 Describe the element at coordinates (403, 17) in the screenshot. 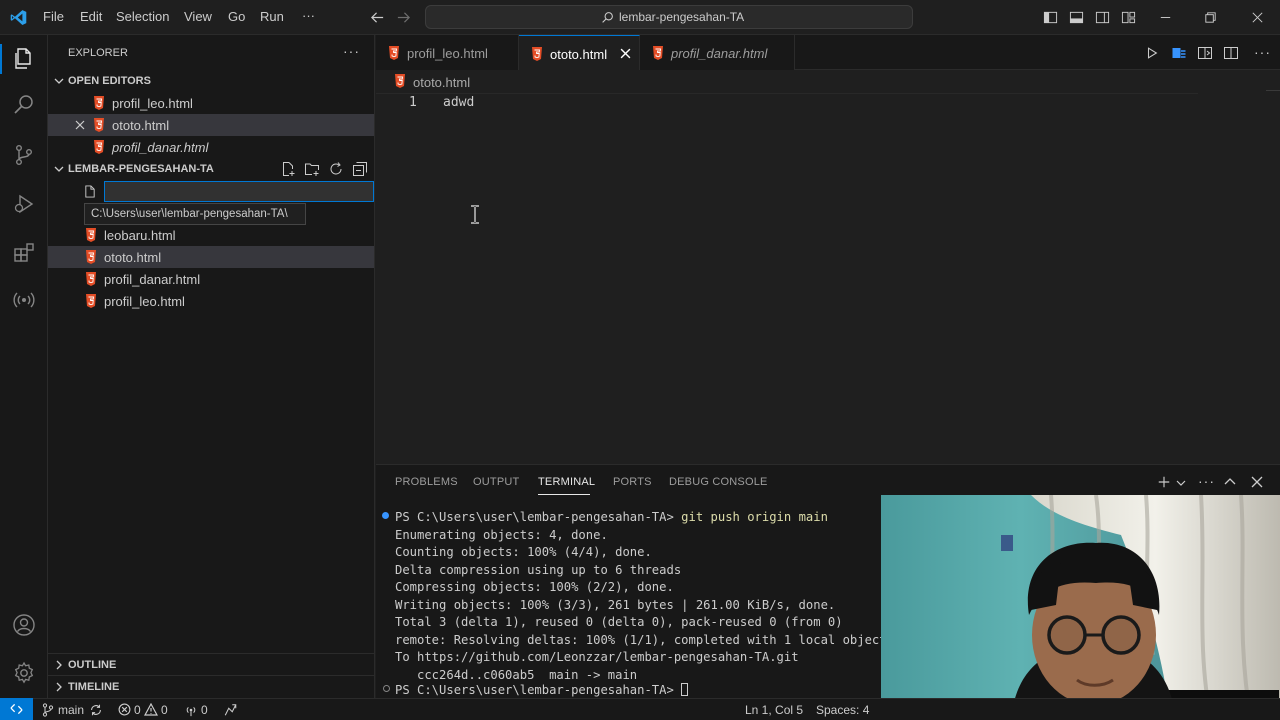

I see `forward-arrow-icon` at that location.